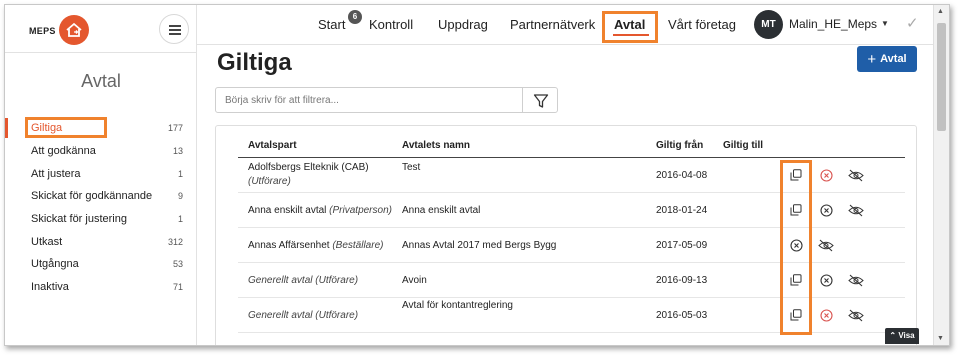 Image resolution: width=962 pixels, height=358 pixels. What do you see at coordinates (79, 219) in the screenshot?
I see `sidebar-item-label: Skickat för justering` at bounding box center [79, 219].